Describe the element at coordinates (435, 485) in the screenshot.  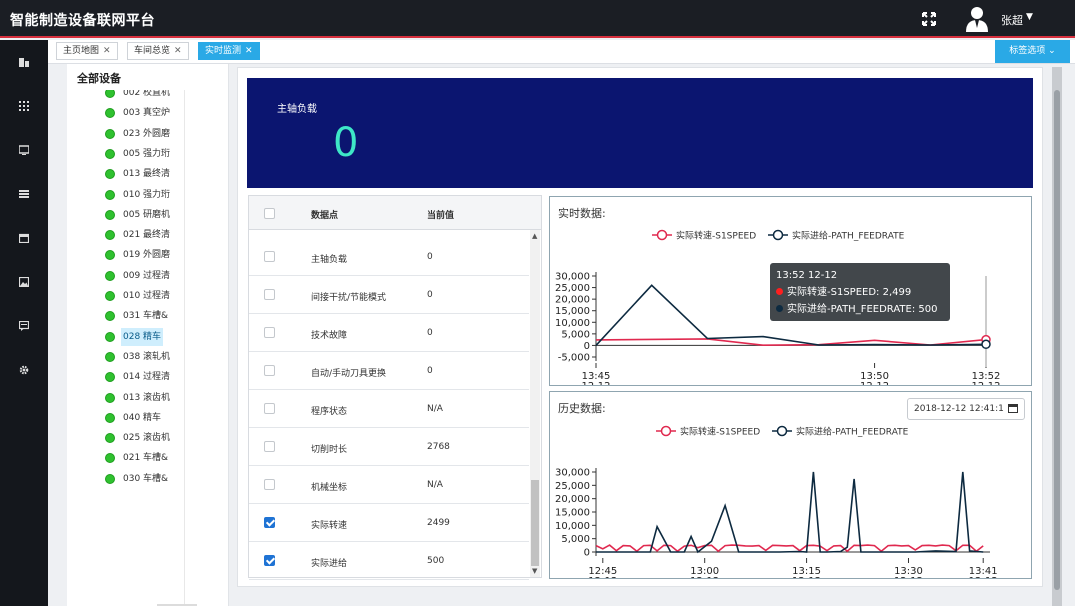
I see `datapoint-value: N/A` at that location.